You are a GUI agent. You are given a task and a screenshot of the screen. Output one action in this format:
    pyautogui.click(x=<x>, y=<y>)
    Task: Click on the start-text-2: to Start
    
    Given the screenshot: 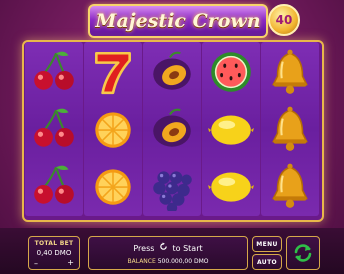 What is the action you would take?
    pyautogui.click(x=187, y=248)
    